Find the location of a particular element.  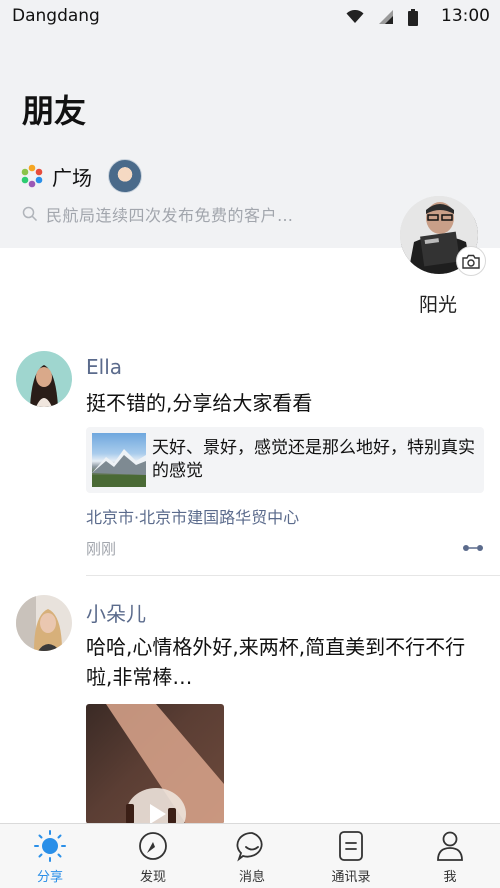

tab-contacts: 通讯录 is located at coordinates (351, 858).